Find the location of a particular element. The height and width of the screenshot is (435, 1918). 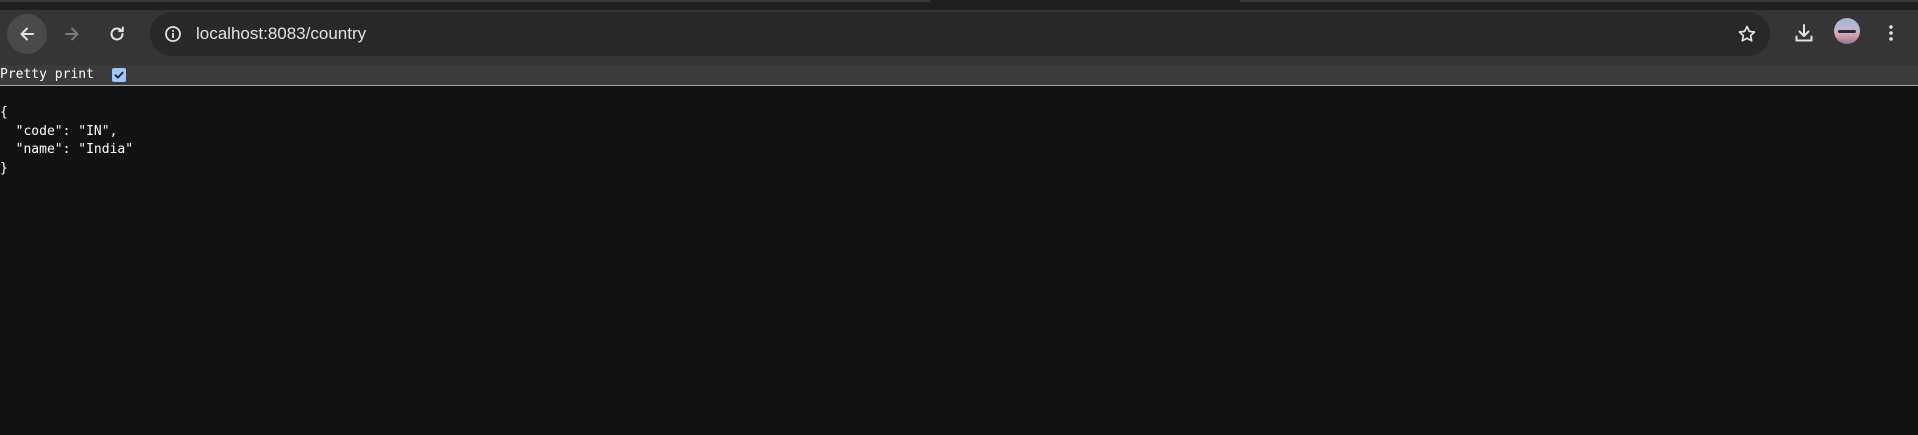

downloads-button is located at coordinates (1804, 33).